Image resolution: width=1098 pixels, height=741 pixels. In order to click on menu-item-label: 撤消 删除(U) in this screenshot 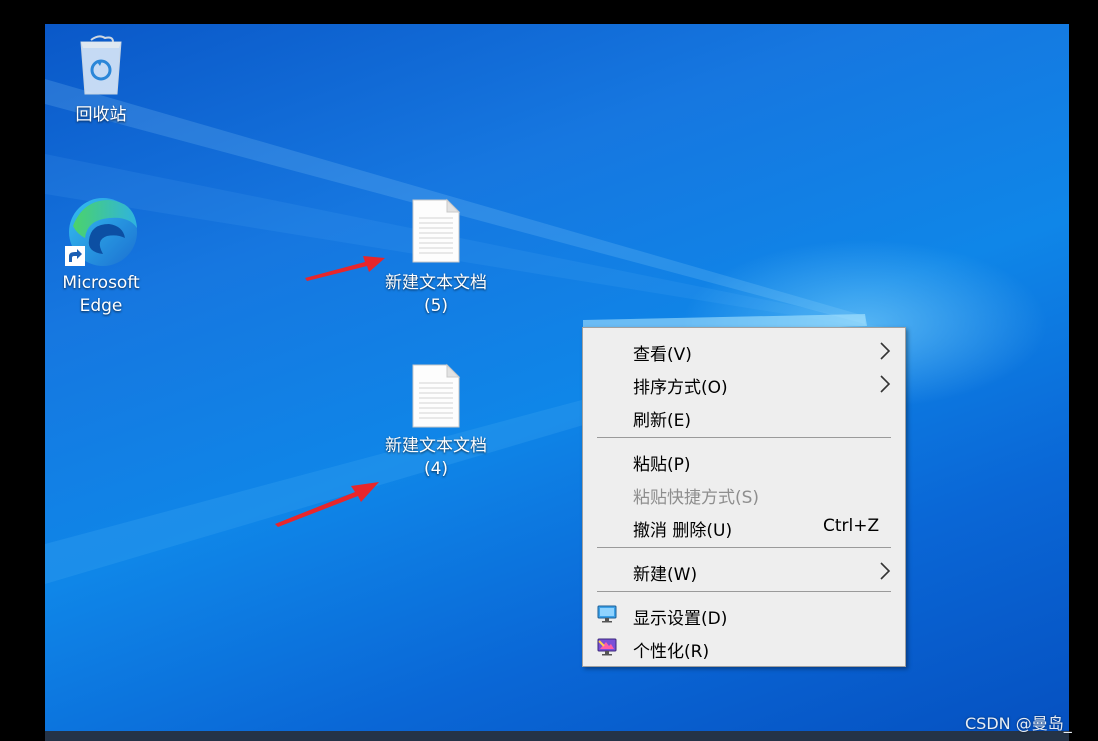, I will do `click(683, 531)`.